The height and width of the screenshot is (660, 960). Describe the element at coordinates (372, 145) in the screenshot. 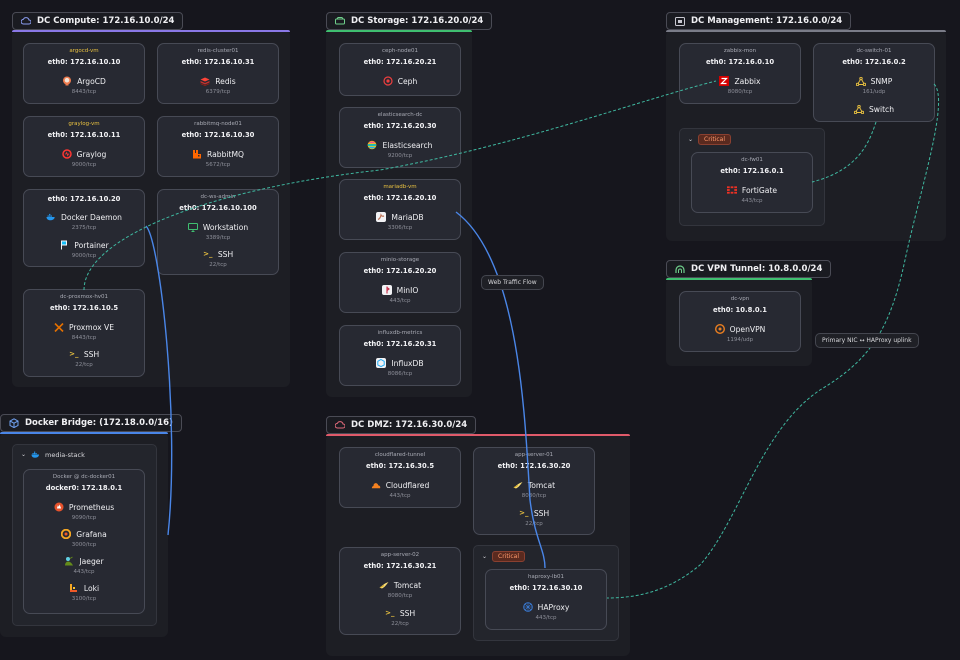

I see `elasticsearch-icon` at that location.